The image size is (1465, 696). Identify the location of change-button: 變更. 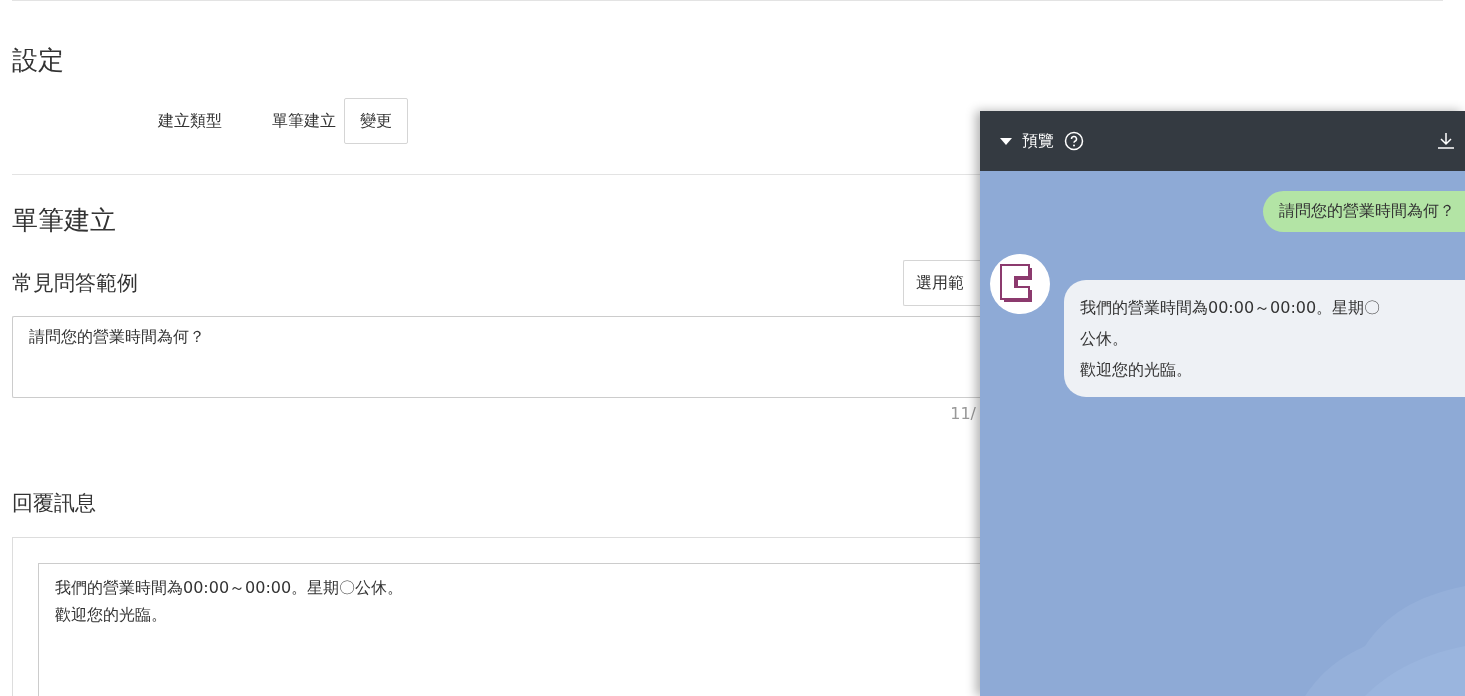
(376, 121).